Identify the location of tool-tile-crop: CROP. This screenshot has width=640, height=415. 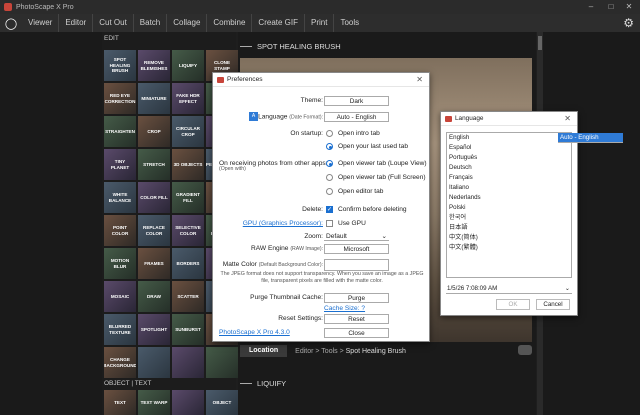
(154, 131).